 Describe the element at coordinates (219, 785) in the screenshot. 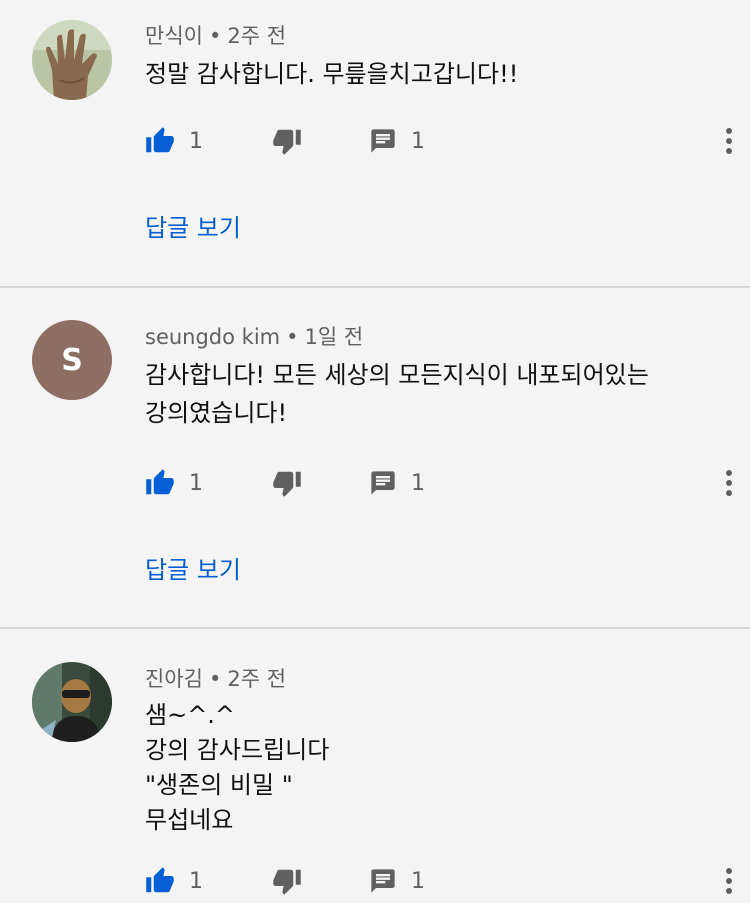

I see `comment-text-line: "생존의 비밀 "` at that location.